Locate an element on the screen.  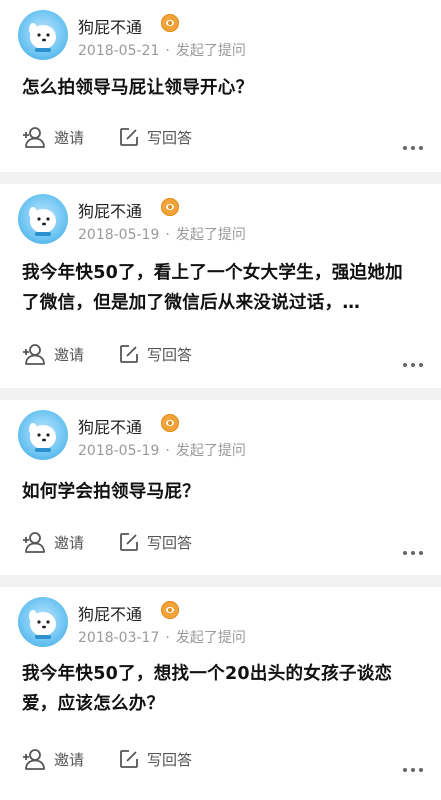
post-date: 2018-05-21 is located at coordinates (119, 51).